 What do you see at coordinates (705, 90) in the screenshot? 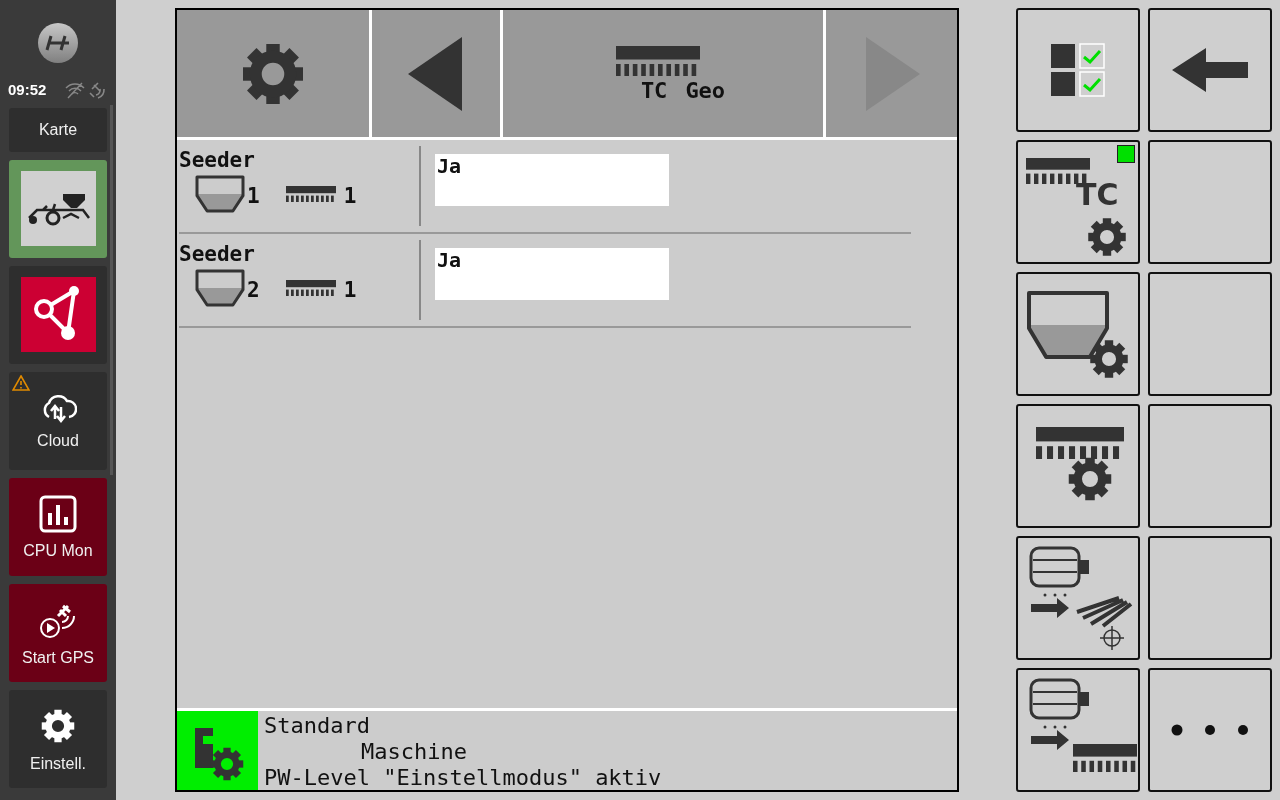
I see `page-title: Geo` at bounding box center [705, 90].